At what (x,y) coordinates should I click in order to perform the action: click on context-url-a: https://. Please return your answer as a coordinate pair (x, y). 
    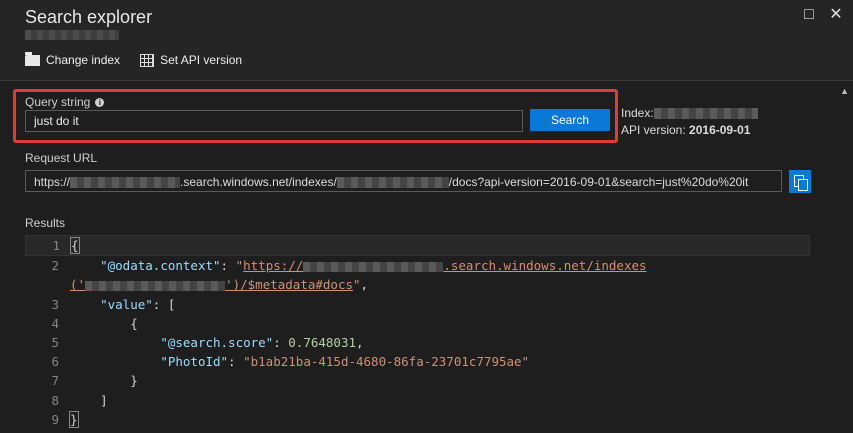
    Looking at the image, I should click on (273, 265).